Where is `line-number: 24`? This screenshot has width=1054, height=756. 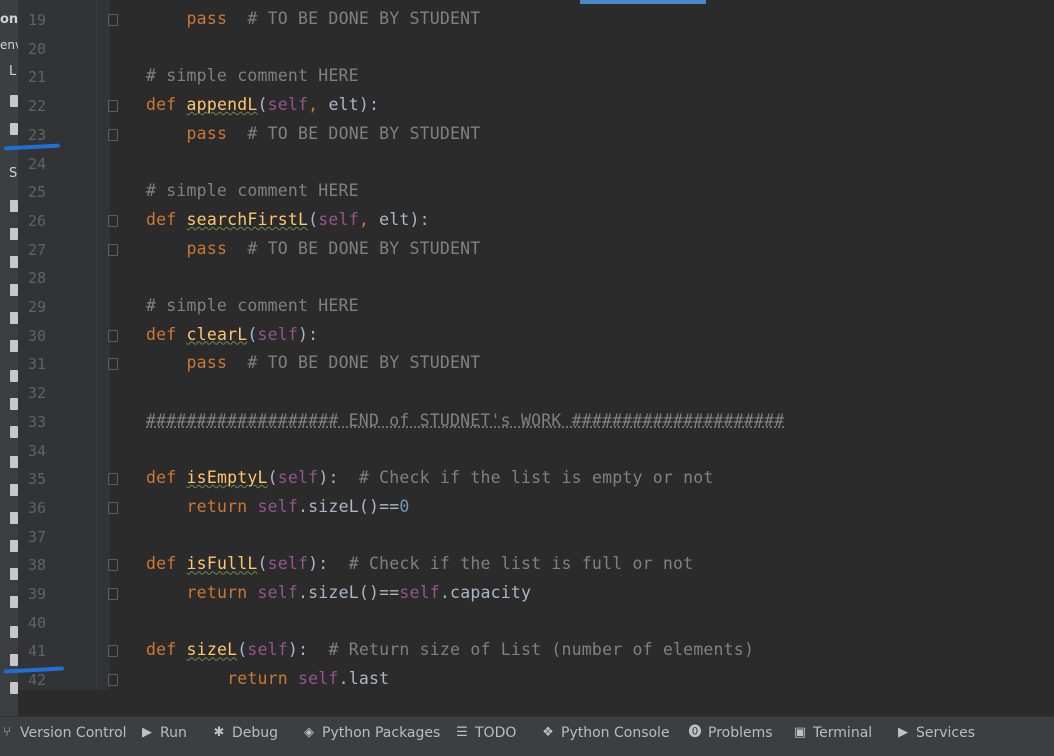 line-number: 24 is located at coordinates (37, 163).